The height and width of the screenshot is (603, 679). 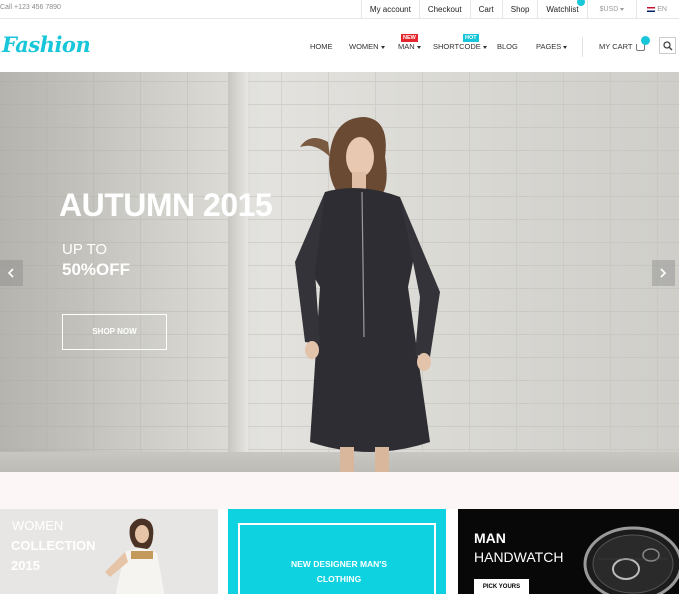 I want to click on slider-prev-button, so click(x=11, y=273).